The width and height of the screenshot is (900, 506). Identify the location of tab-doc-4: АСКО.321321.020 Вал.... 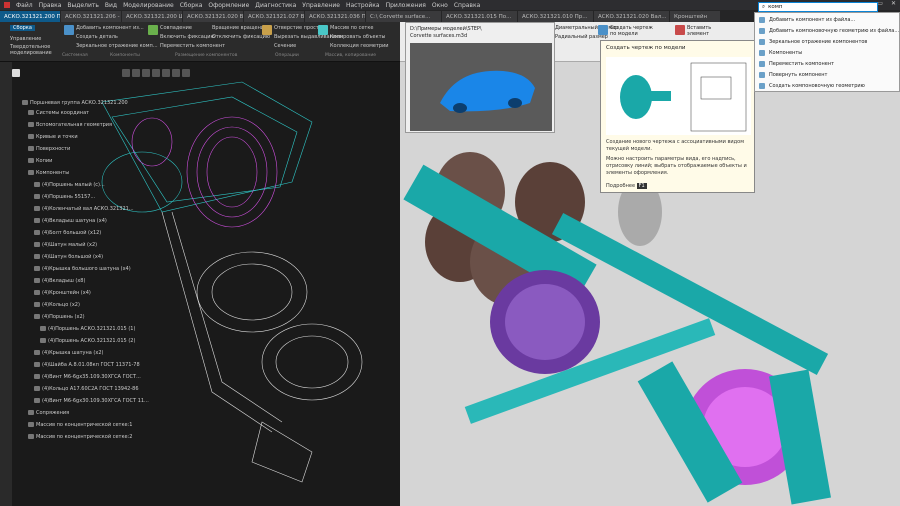
(213, 16).